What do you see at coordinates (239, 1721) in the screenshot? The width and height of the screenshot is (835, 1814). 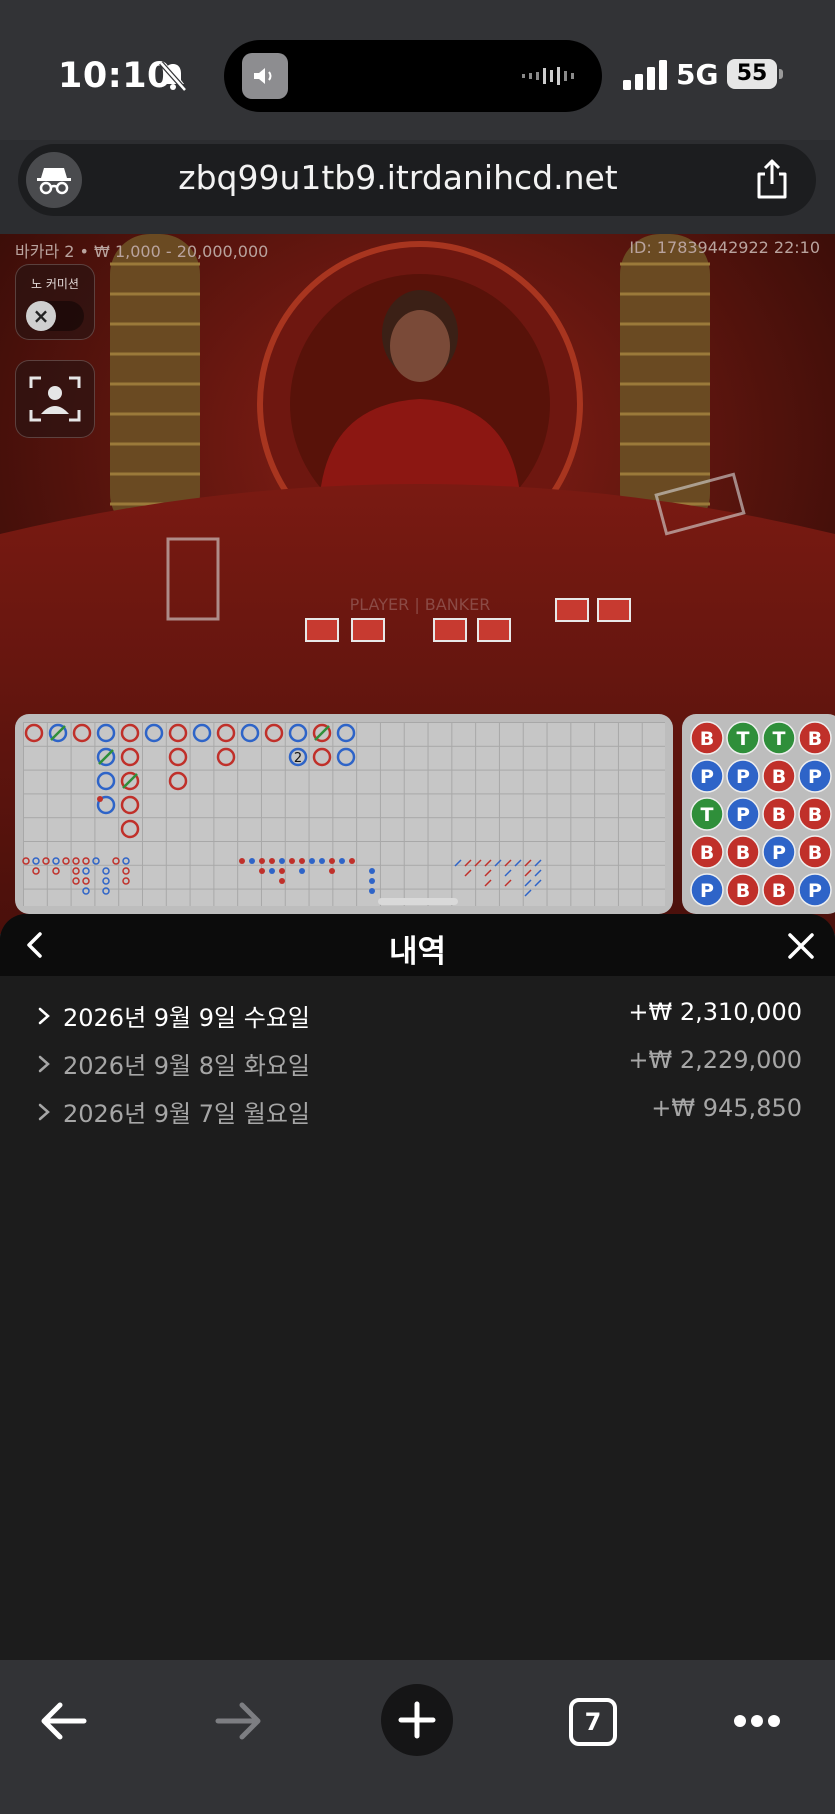 I see `forward-arrow-icon` at bounding box center [239, 1721].